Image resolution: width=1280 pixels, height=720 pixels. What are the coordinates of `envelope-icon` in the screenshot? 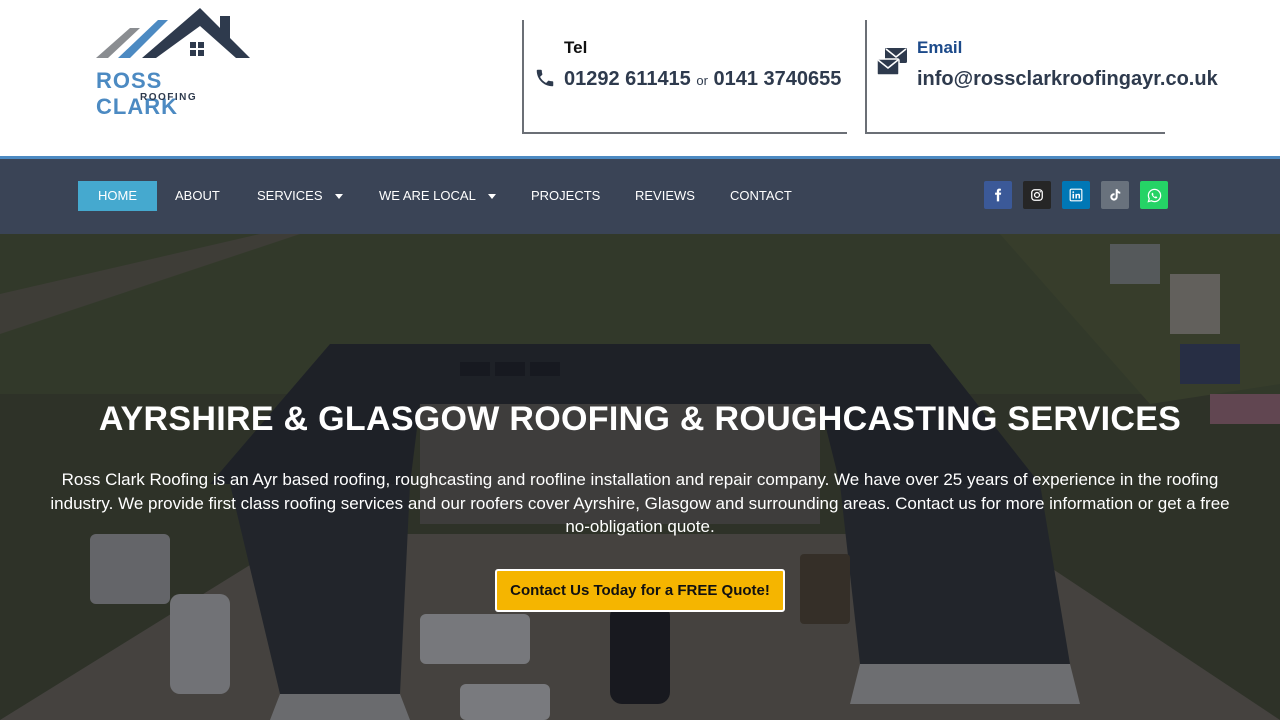 It's located at (892, 62).